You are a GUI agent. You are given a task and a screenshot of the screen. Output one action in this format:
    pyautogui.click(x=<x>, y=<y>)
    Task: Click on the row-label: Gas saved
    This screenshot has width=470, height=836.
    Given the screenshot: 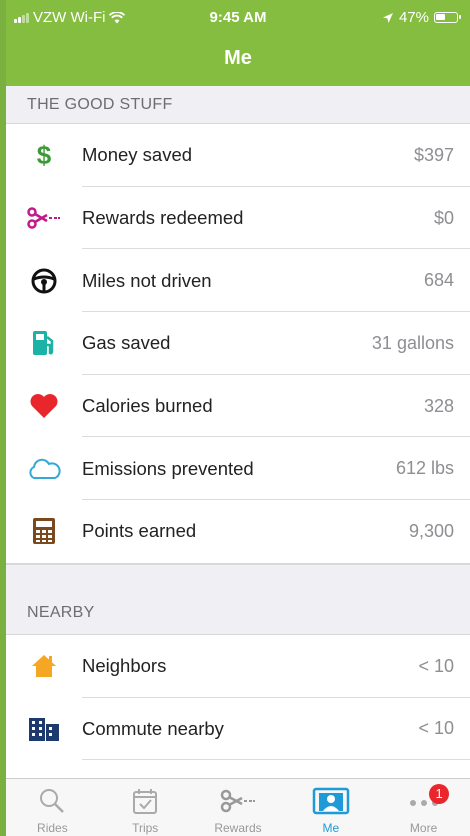 What is the action you would take?
    pyautogui.click(x=126, y=343)
    